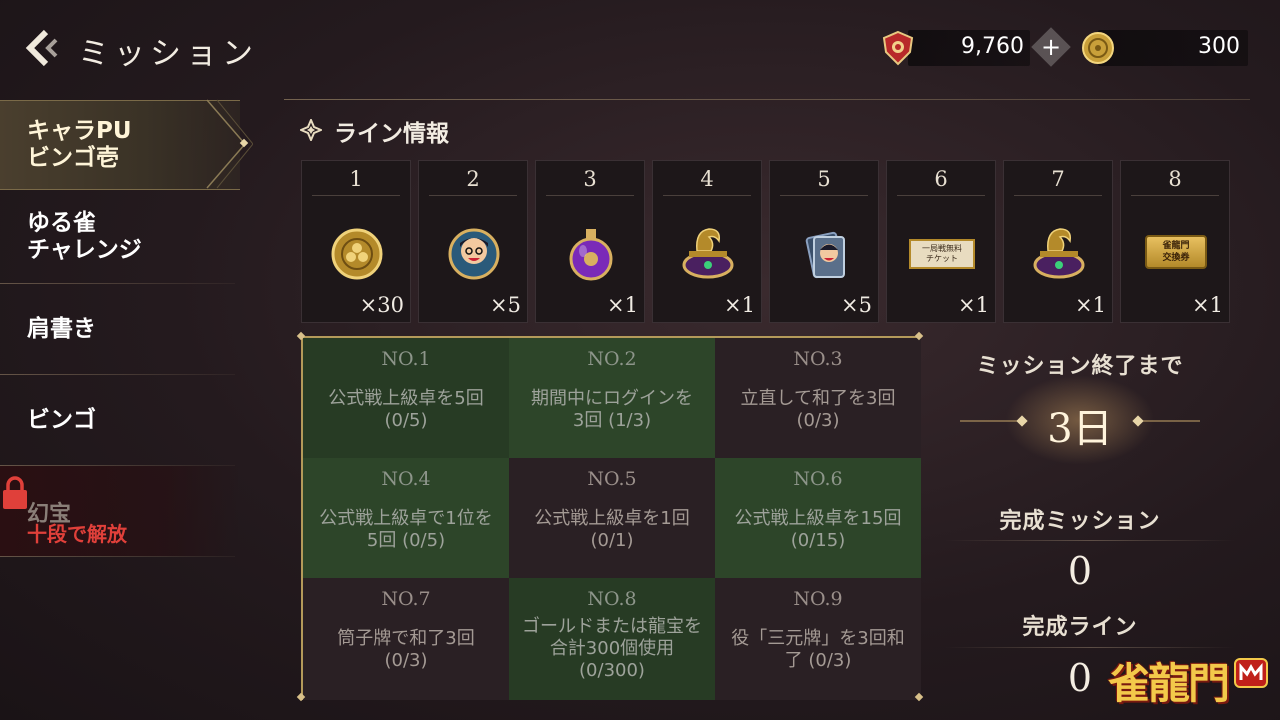 Image resolution: width=1280 pixels, height=720 pixels. I want to click on bingo-cell: NO.2 期間中にログインを 3回 (1/3), so click(612, 398).